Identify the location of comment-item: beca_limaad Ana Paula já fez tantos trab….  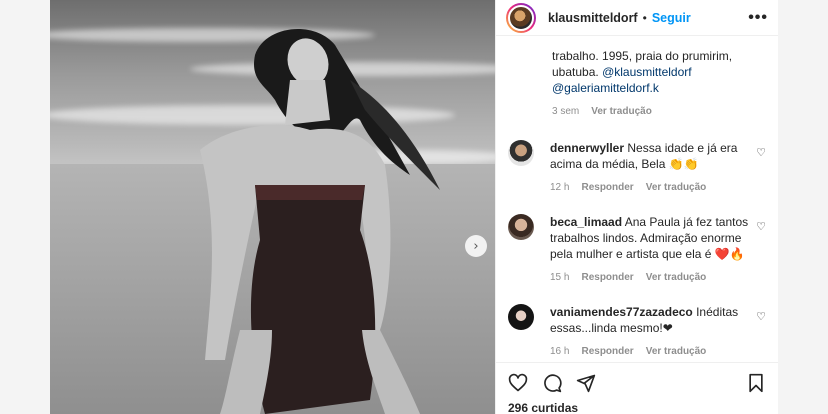
(637, 250).